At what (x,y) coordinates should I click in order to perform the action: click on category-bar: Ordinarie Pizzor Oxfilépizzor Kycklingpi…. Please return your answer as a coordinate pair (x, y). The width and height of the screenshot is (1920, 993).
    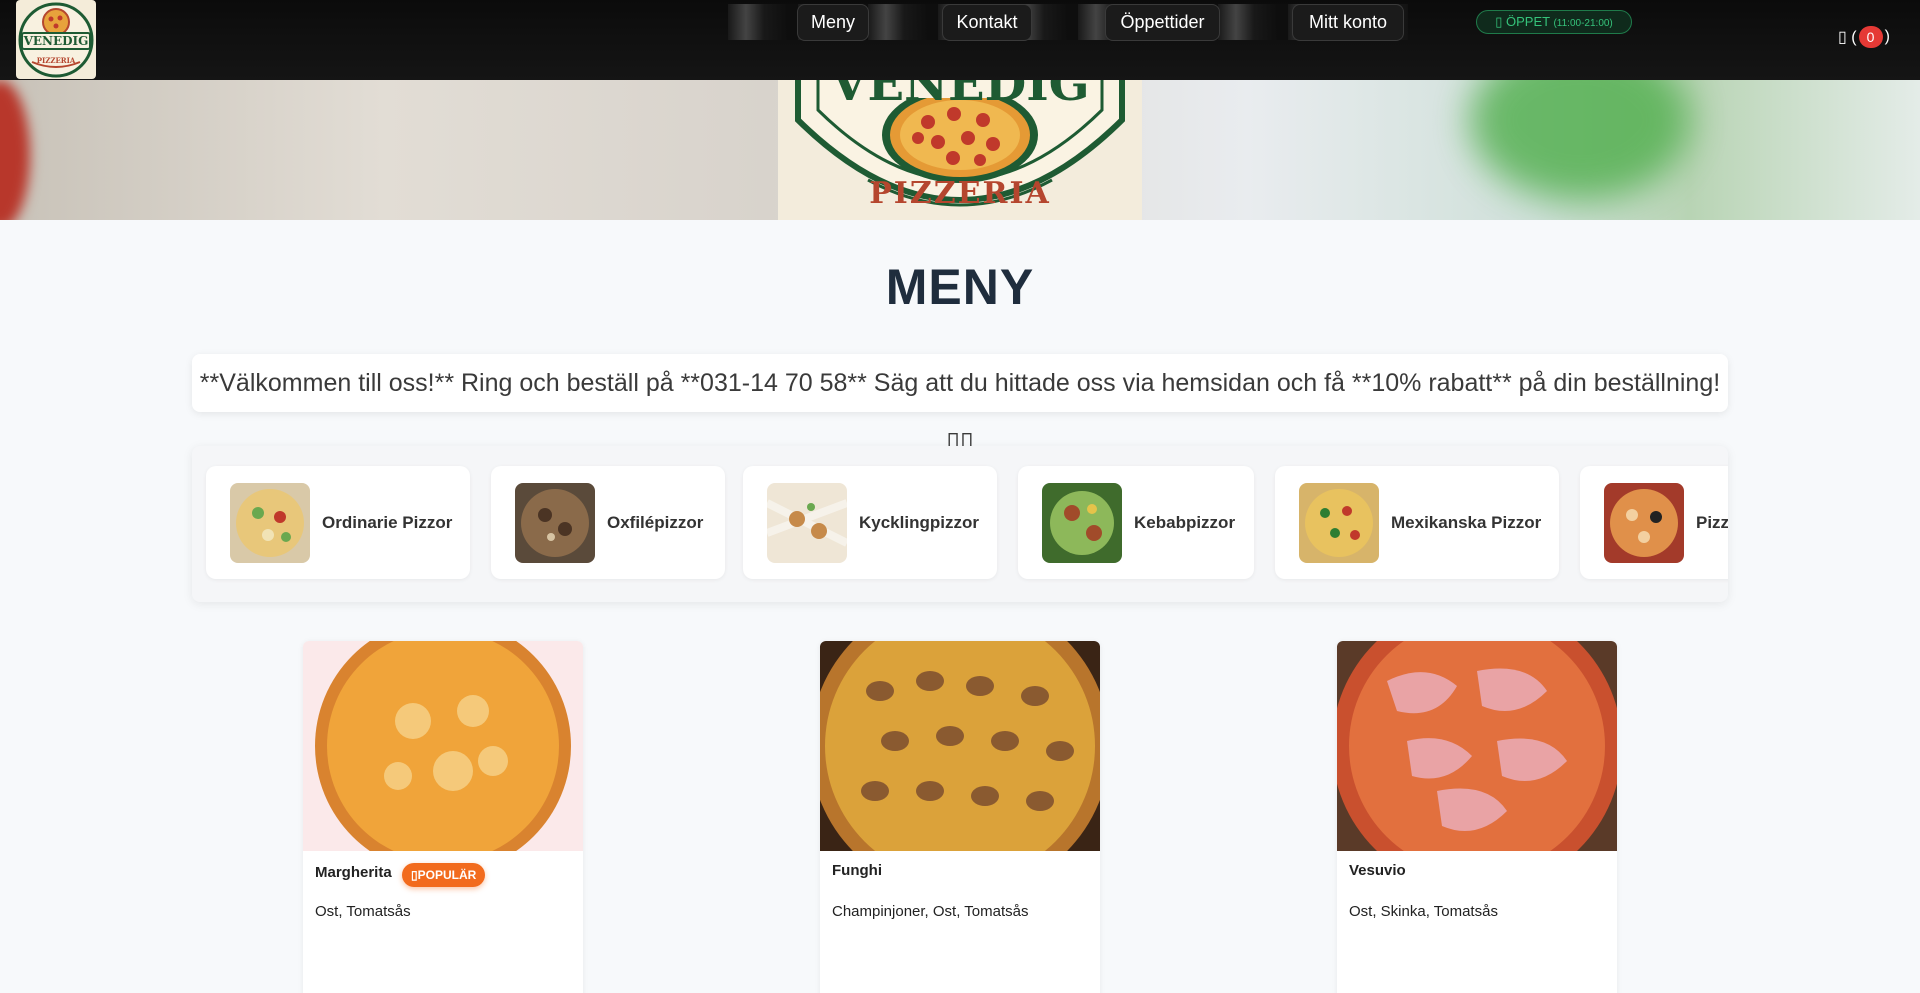
    Looking at the image, I should click on (960, 524).